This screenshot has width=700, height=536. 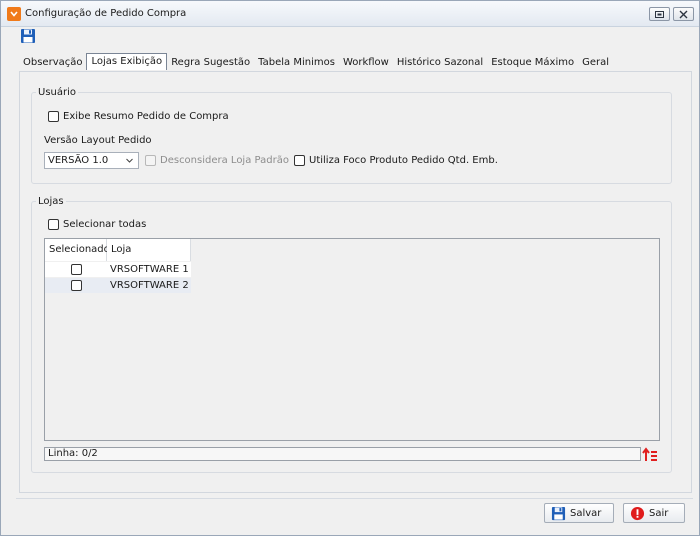 I want to click on close-button, so click(x=683, y=14).